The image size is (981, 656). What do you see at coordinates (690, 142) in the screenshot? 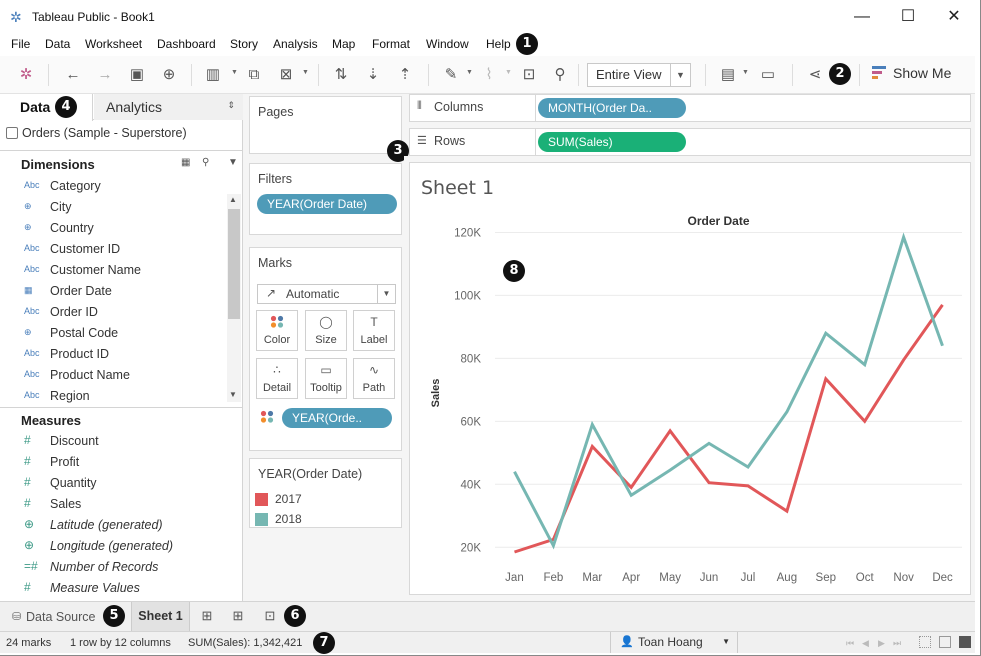
I see `rows-shelf: ☰ Rows SUM(Sales)` at bounding box center [690, 142].